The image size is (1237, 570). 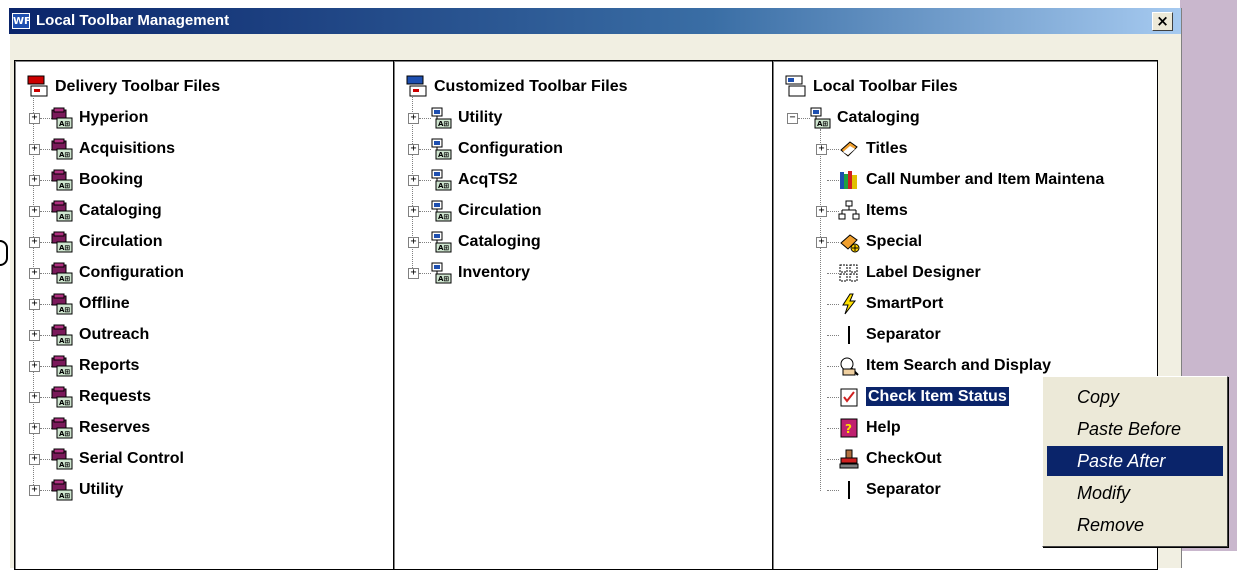 I want to click on tree-item-label: Outreach, so click(x=114, y=334).